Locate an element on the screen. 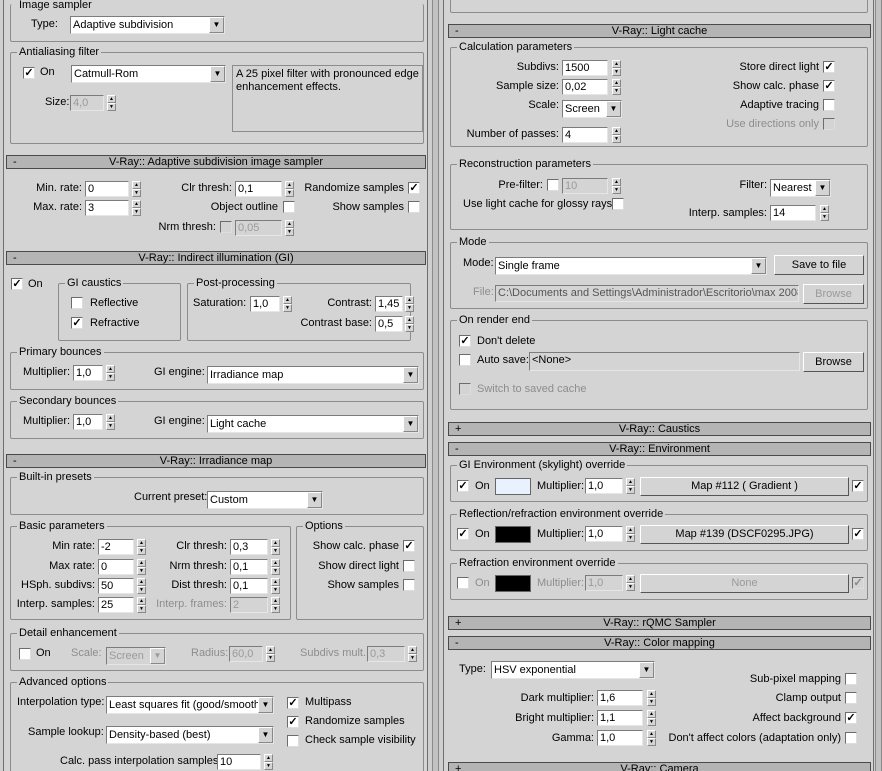 The image size is (882, 771). irr-show-direct-checkbox is located at coordinates (409, 566).